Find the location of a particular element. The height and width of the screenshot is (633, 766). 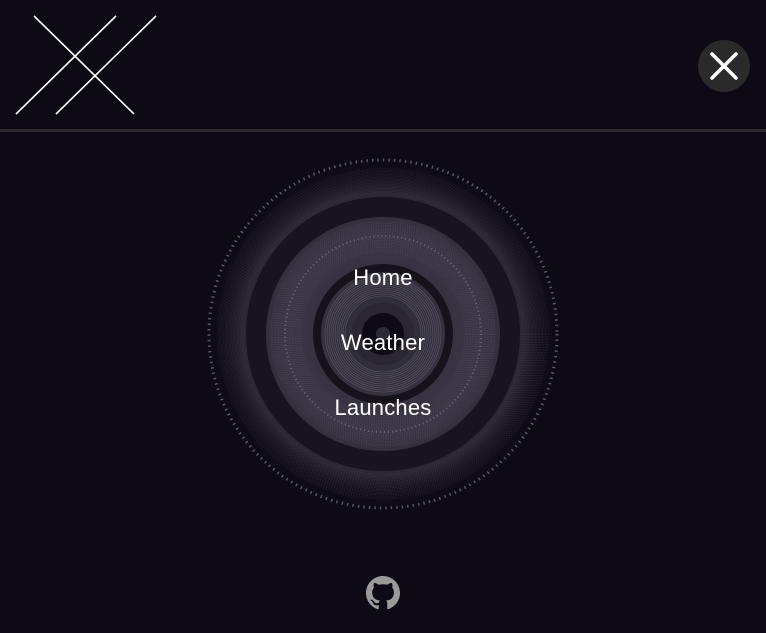

close-menu-button is located at coordinates (724, 66).